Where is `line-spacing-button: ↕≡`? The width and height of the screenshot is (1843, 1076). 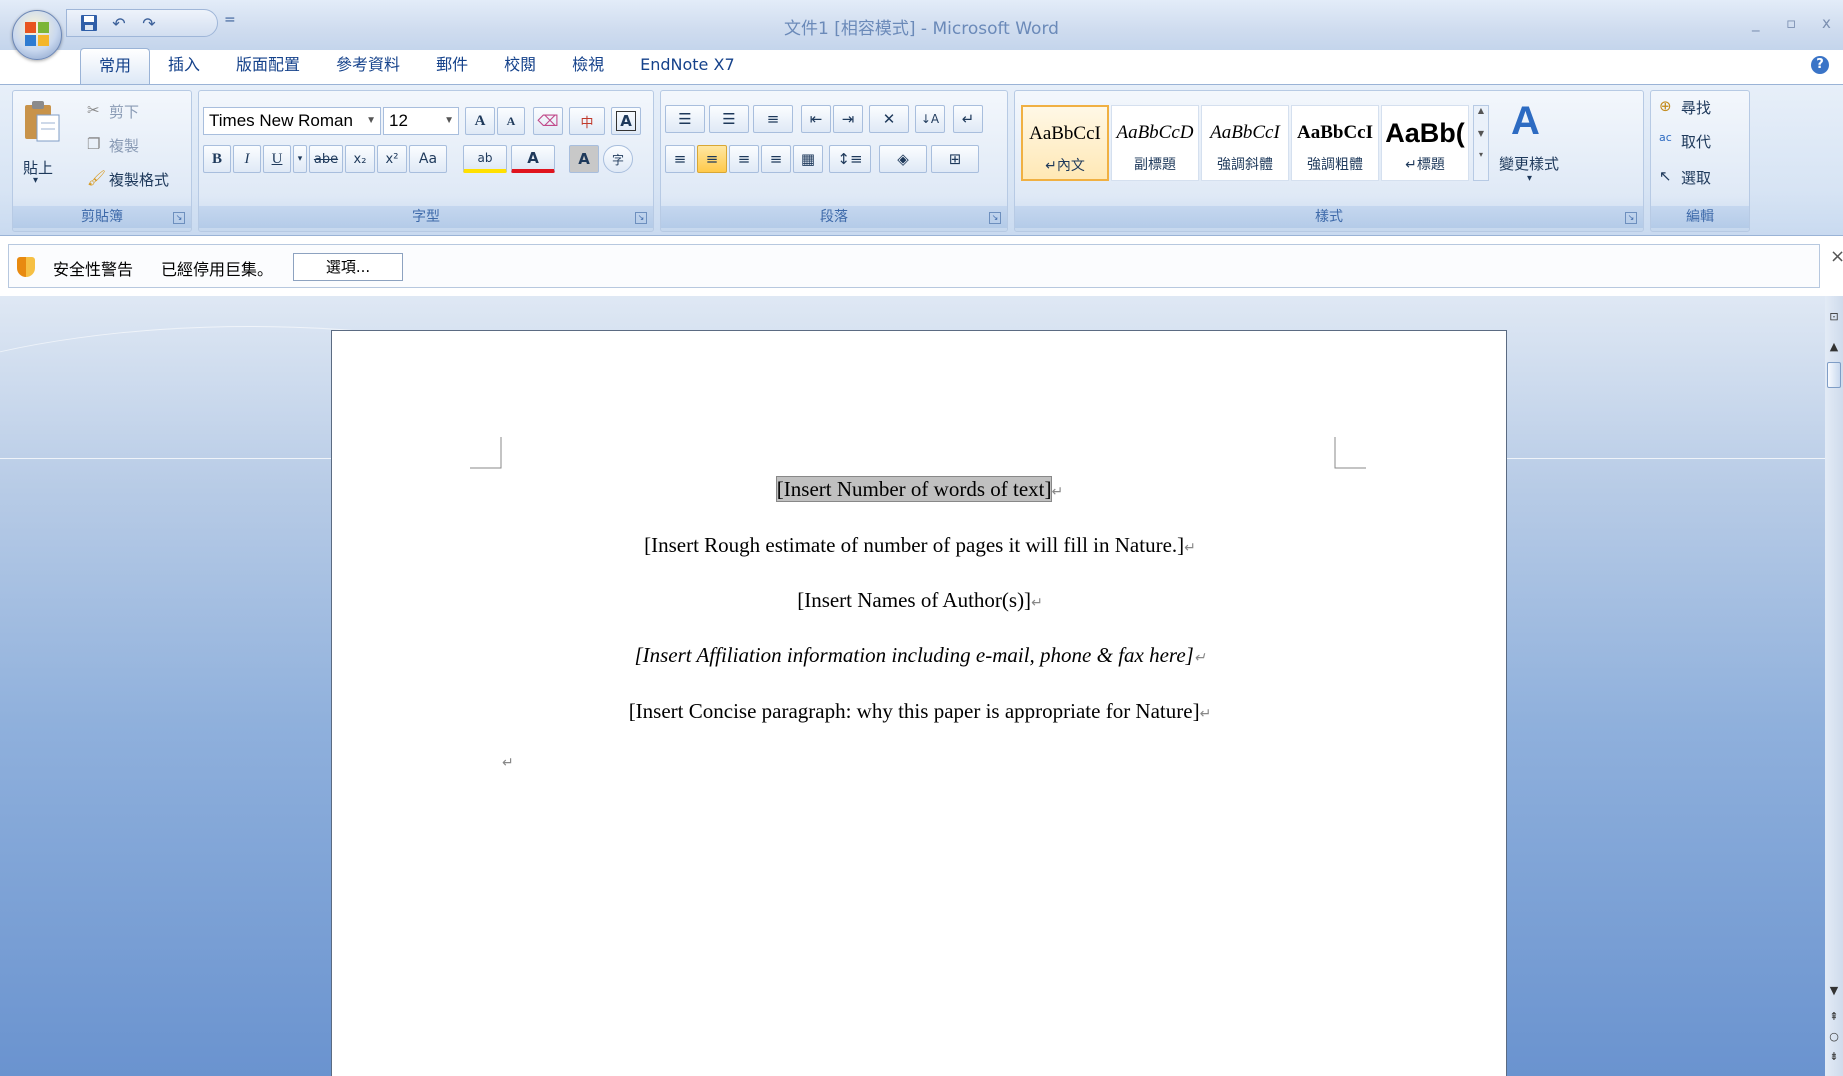
line-spacing-button: ↕≡ is located at coordinates (850, 159).